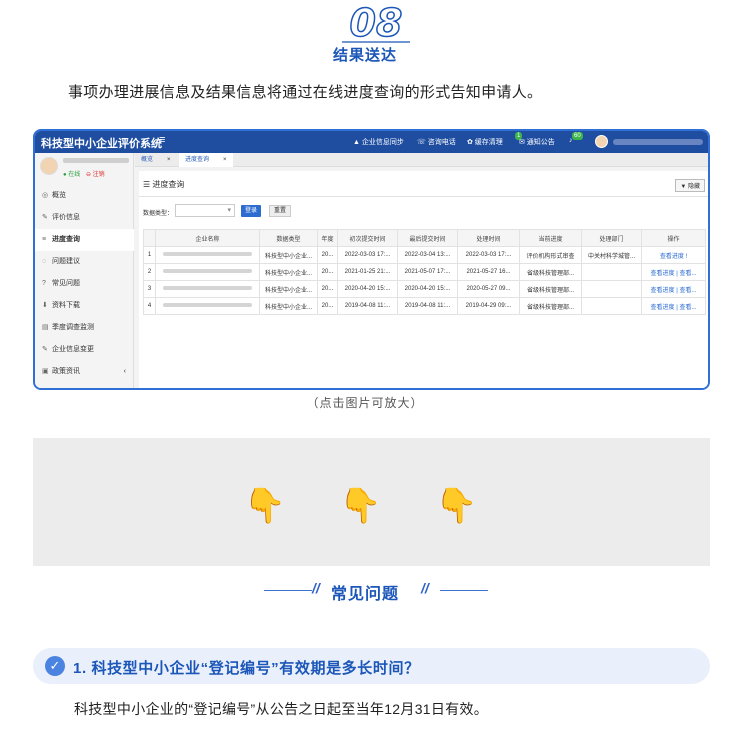 This screenshot has width=730, height=733. I want to click on app-title: 科技型中小企业评价系统, so click(101, 144).